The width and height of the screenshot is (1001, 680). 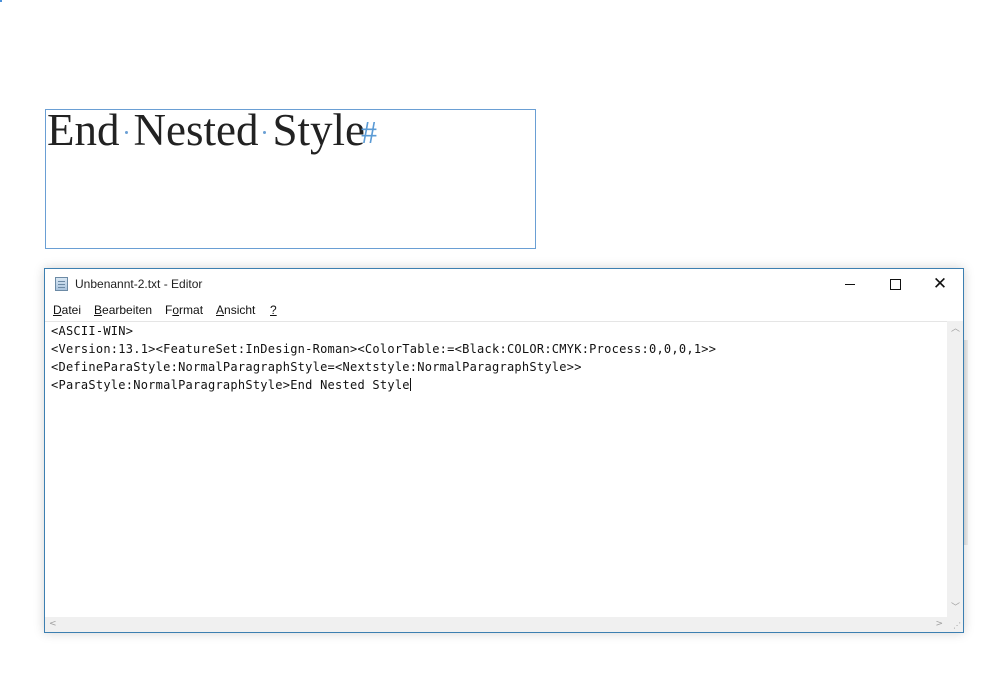 I want to click on menu-format: Format, so click(x=184, y=310).